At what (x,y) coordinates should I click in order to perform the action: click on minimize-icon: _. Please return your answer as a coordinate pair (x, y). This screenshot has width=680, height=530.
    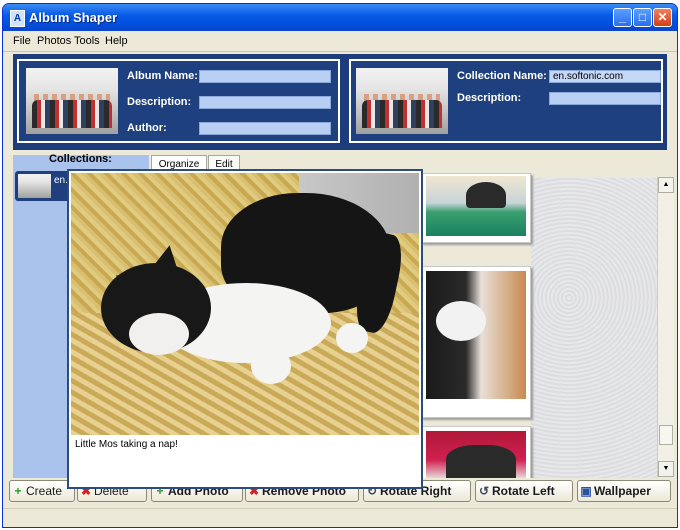
    Looking at the image, I should click on (622, 17).